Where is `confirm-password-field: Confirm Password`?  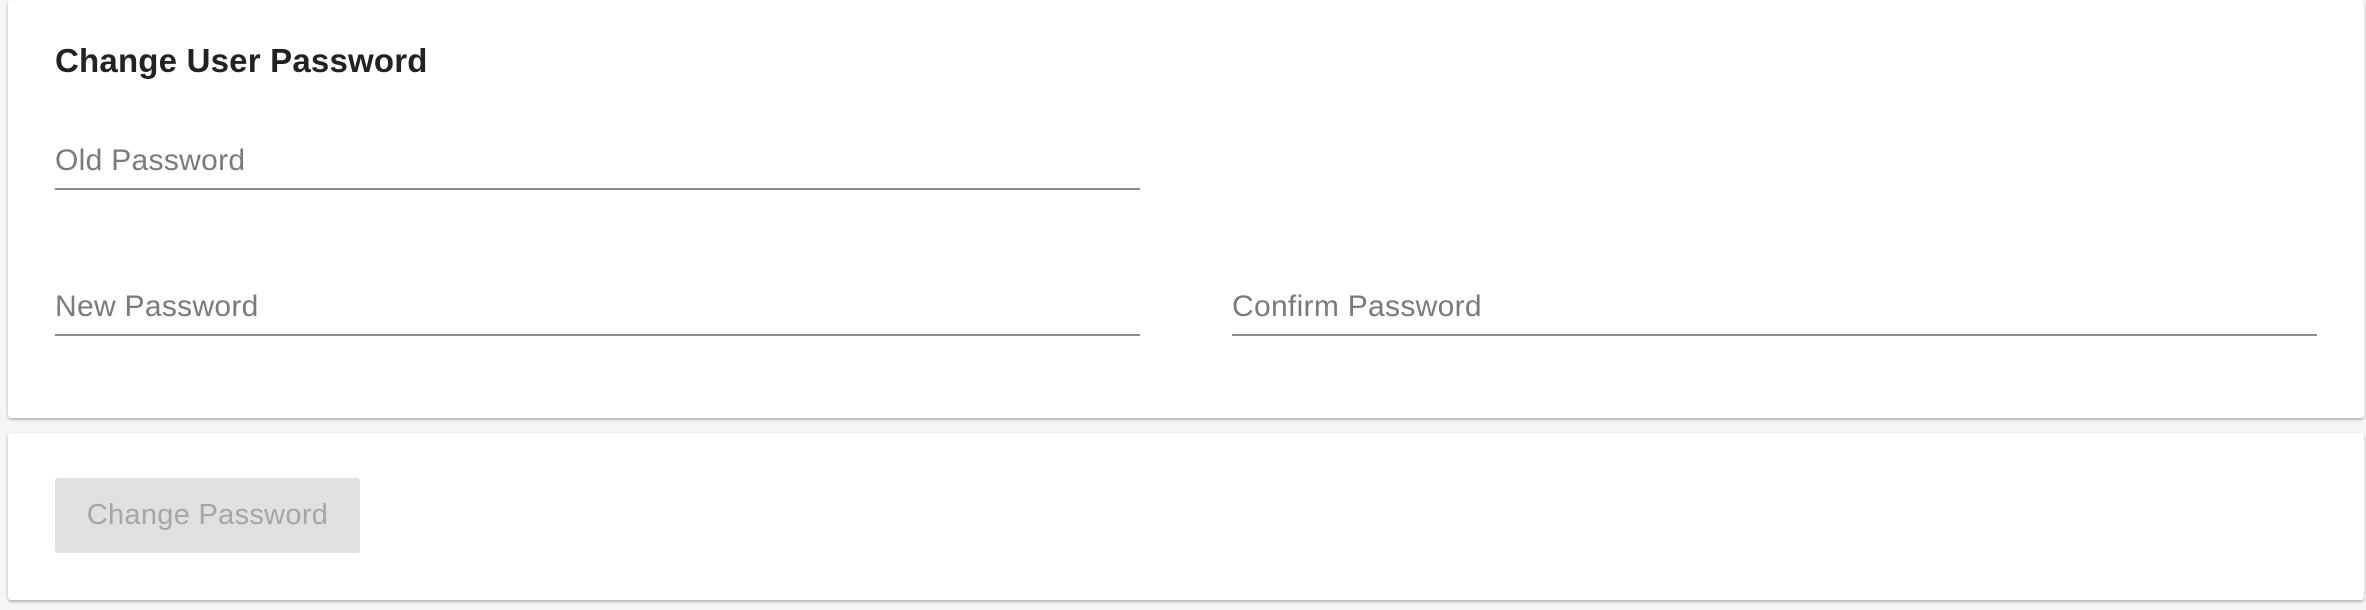
confirm-password-field: Confirm Password is located at coordinates (1774, 313).